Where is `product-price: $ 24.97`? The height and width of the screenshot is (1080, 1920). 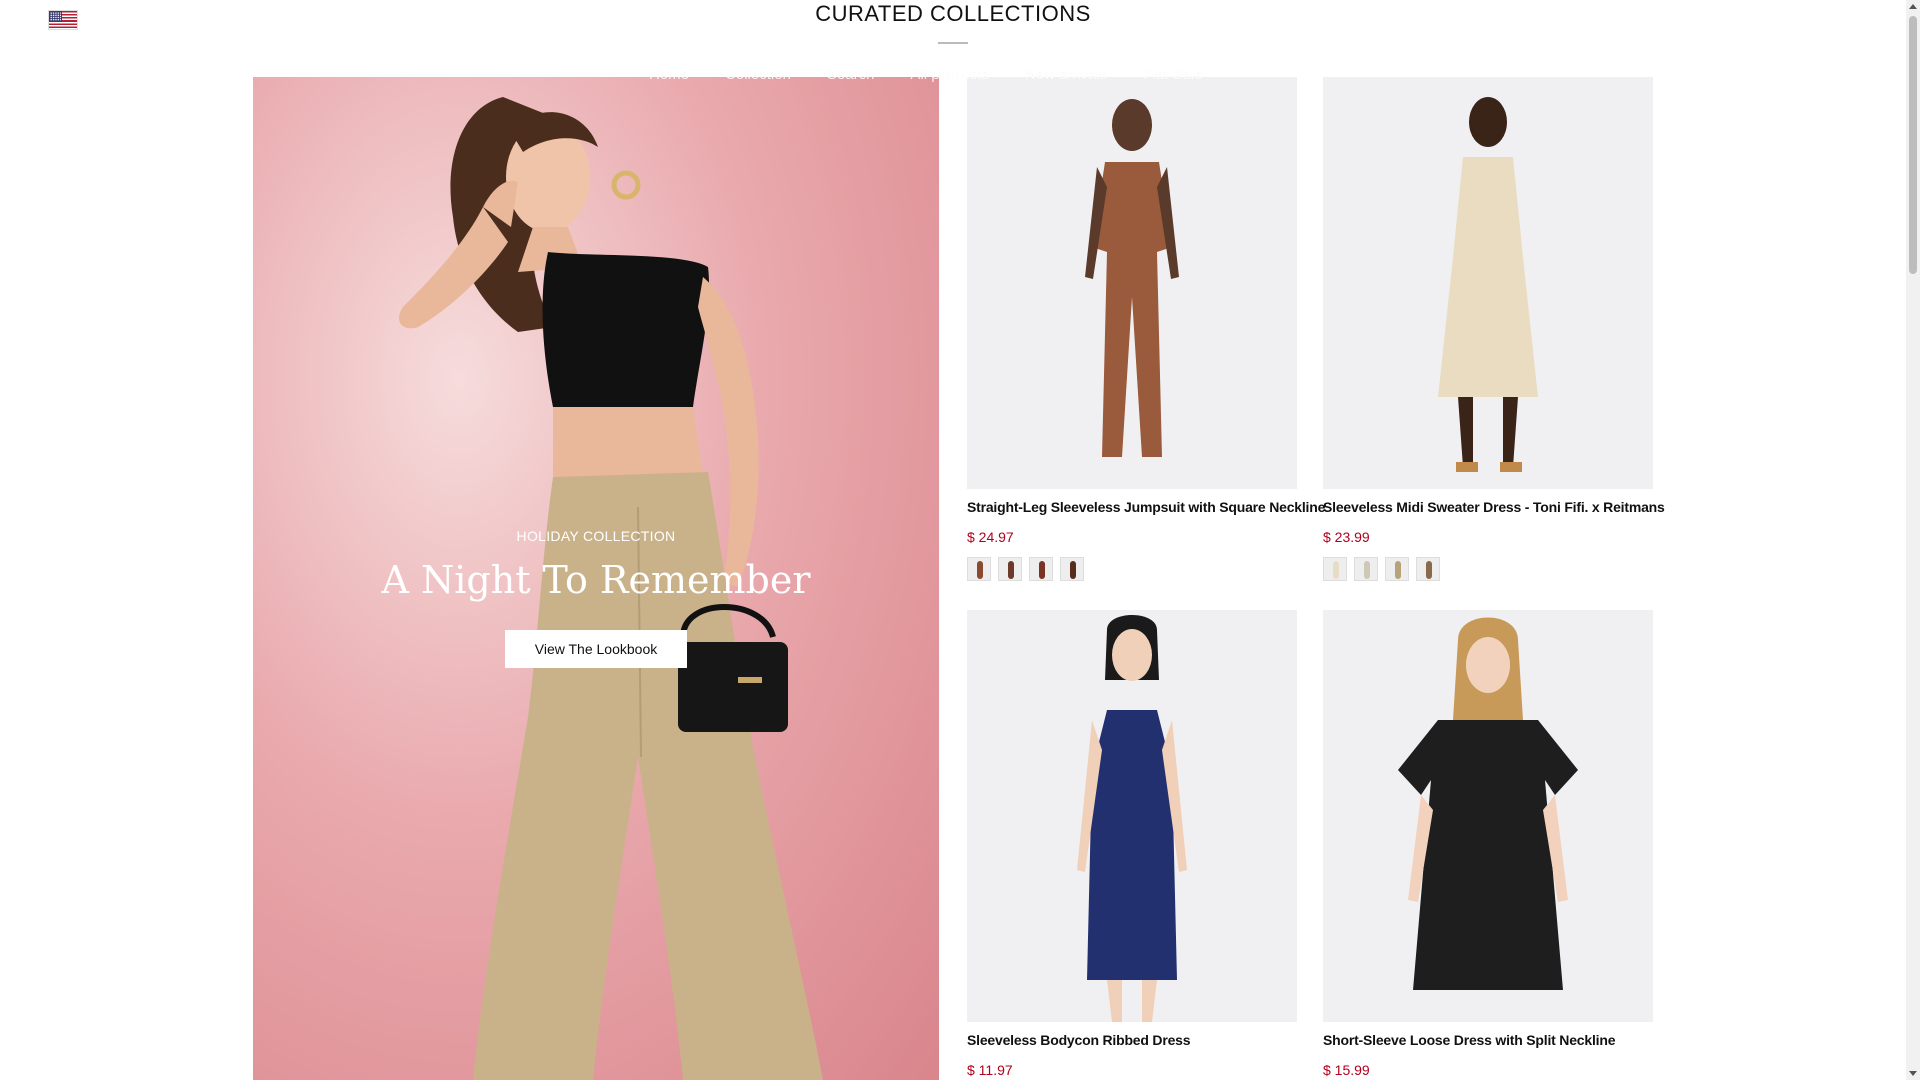
product-price: $ 24.97 is located at coordinates (990, 537).